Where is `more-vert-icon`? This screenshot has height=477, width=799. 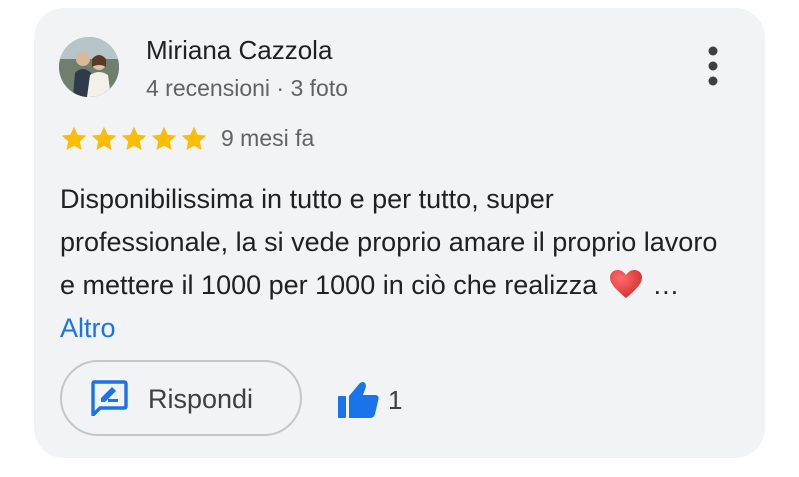 more-vert-icon is located at coordinates (713, 66).